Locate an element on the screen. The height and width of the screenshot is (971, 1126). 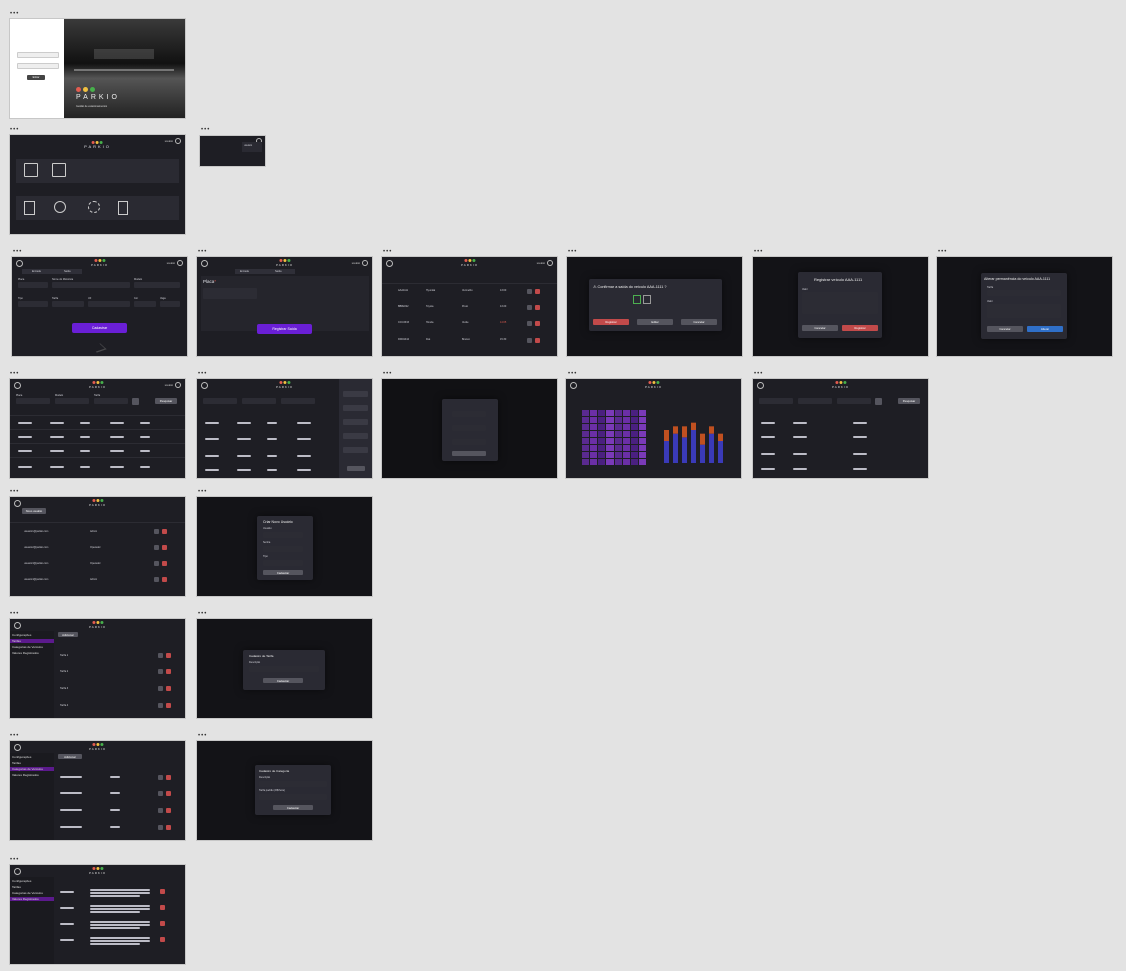
exit-icon is located at coordinates (59, 170).